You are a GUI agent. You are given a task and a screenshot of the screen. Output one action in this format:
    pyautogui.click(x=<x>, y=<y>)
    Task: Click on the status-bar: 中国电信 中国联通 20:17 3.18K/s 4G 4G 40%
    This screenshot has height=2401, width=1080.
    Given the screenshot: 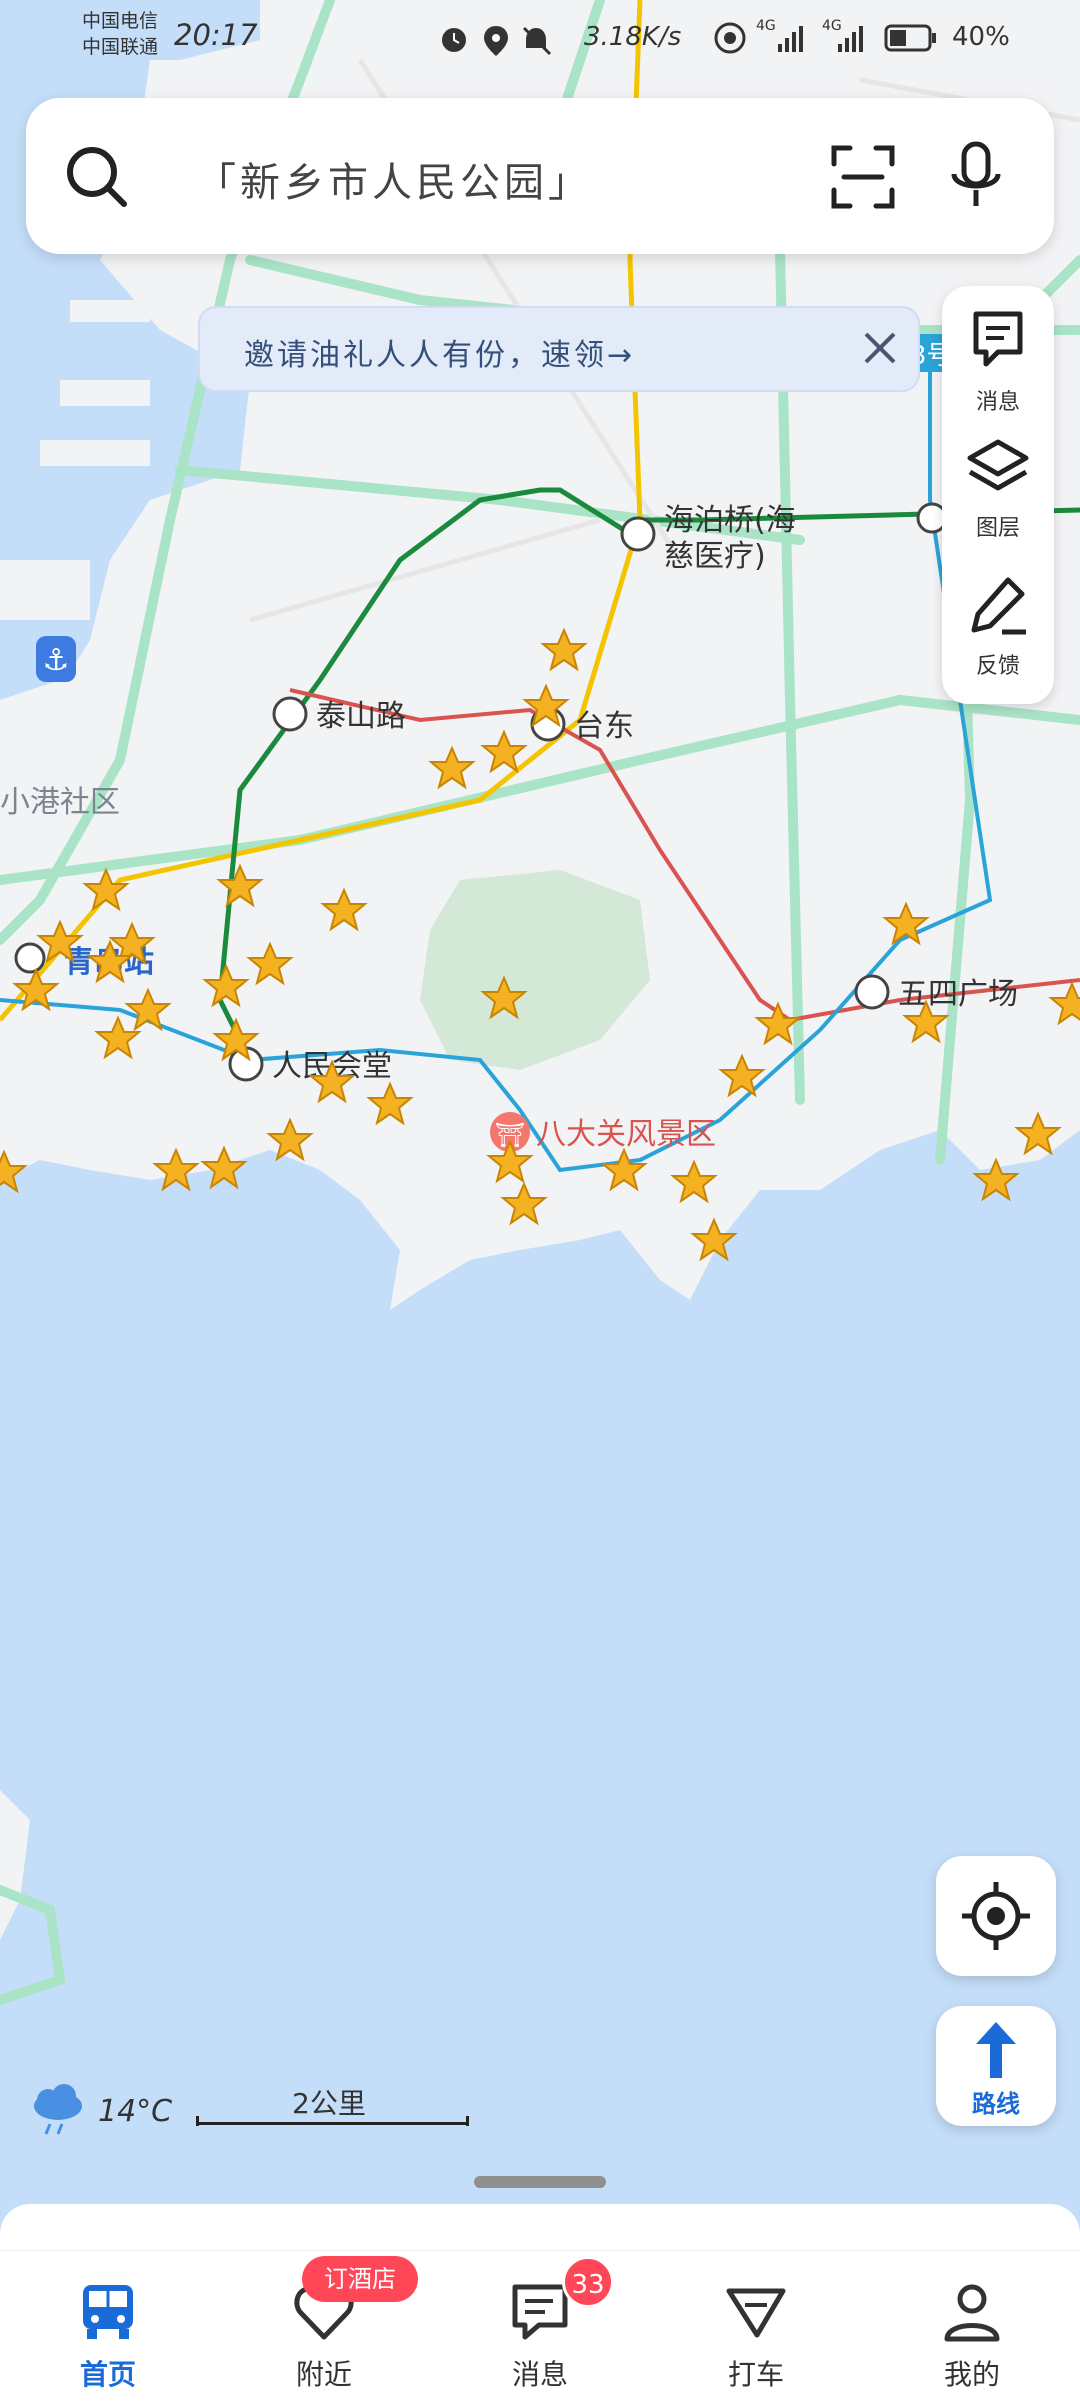 What is the action you would take?
    pyautogui.click(x=540, y=40)
    